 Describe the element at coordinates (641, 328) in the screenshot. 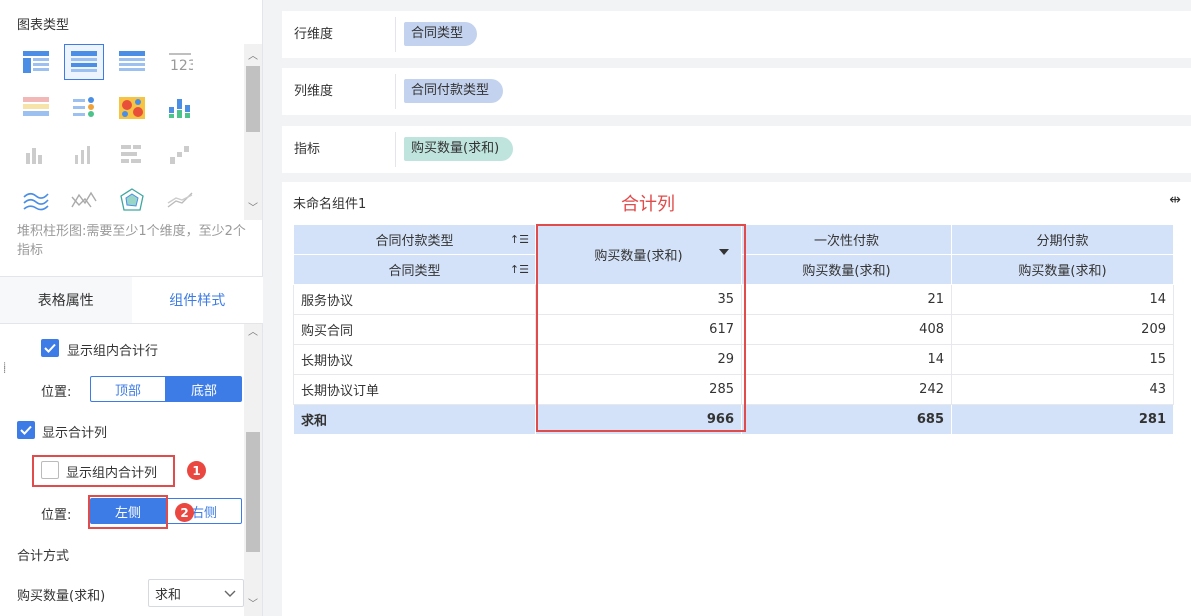

I see `total-col-highlight-box` at that location.